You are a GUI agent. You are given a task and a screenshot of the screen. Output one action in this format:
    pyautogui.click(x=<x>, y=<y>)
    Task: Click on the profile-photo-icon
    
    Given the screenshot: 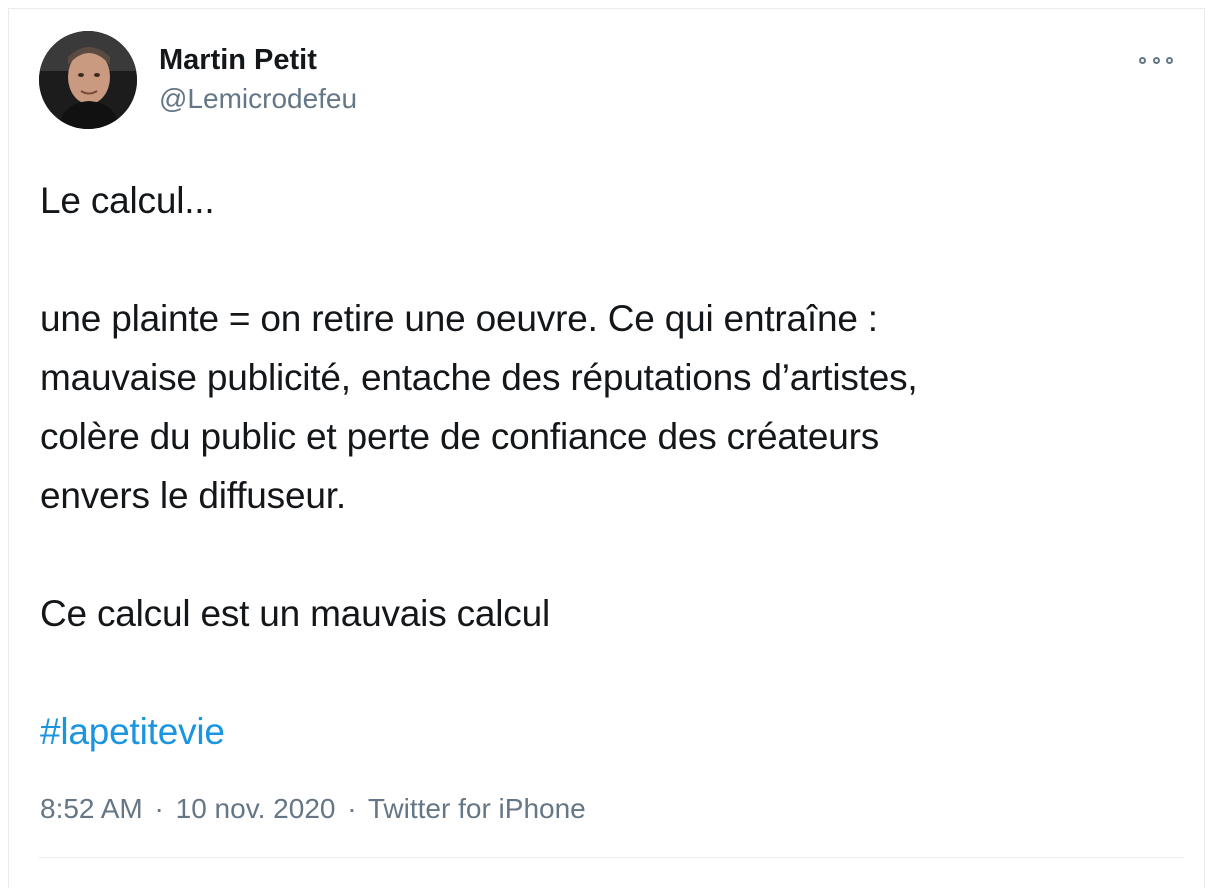 What is the action you would take?
    pyautogui.click(x=88, y=80)
    